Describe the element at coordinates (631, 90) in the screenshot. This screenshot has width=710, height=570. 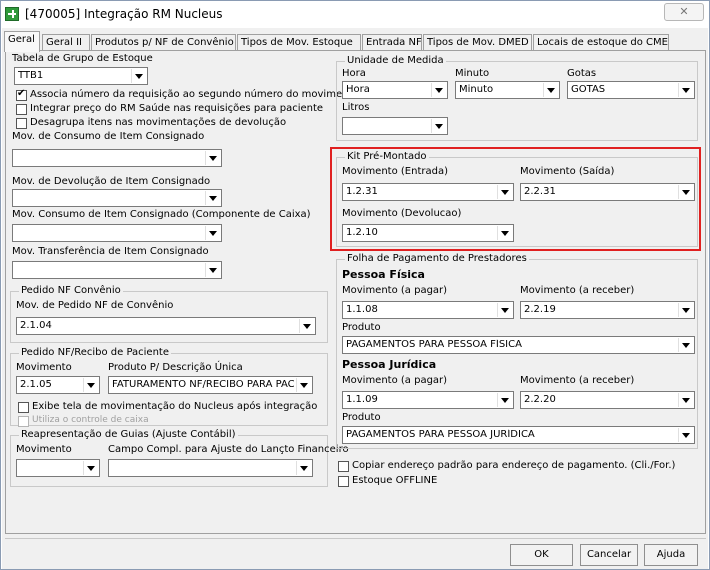
I see `gotas-select: GOTAS` at that location.